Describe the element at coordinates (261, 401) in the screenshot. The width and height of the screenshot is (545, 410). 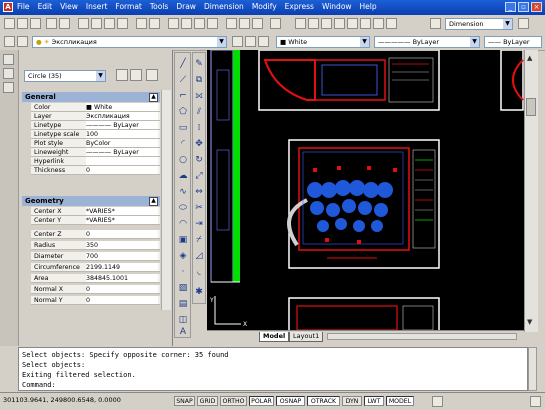
I see `polar-toggle: POLAR` at that location.